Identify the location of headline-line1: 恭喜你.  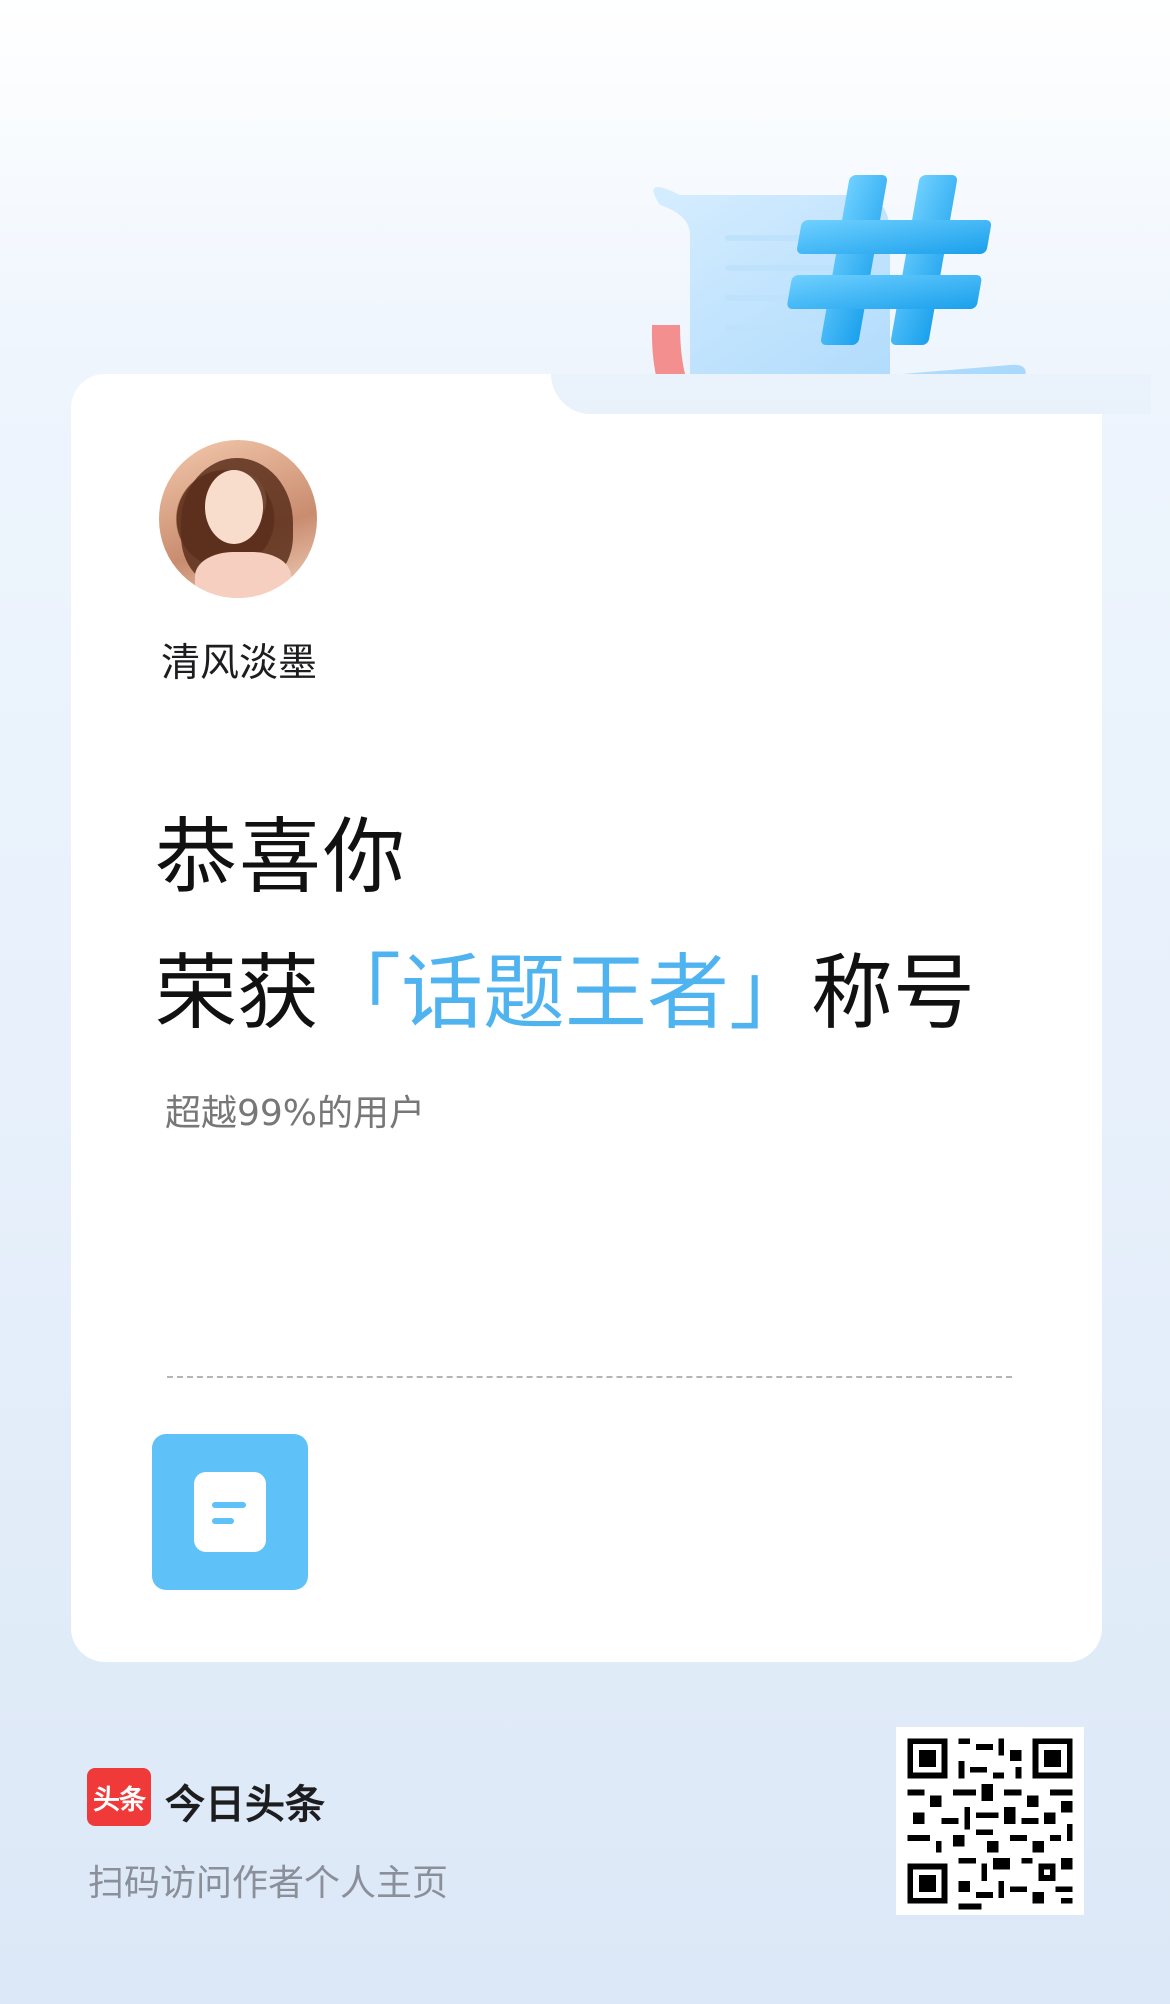
(281, 857).